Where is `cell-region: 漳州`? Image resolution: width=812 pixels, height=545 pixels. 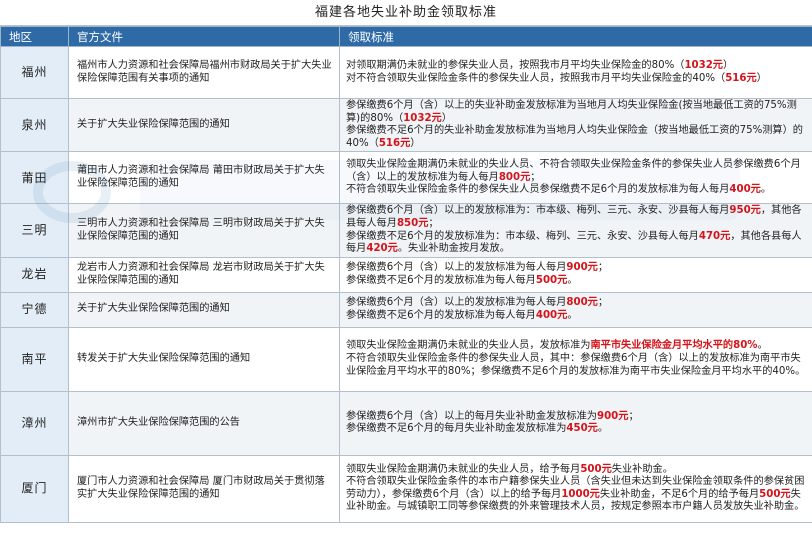 cell-region: 漳州 is located at coordinates (34, 423).